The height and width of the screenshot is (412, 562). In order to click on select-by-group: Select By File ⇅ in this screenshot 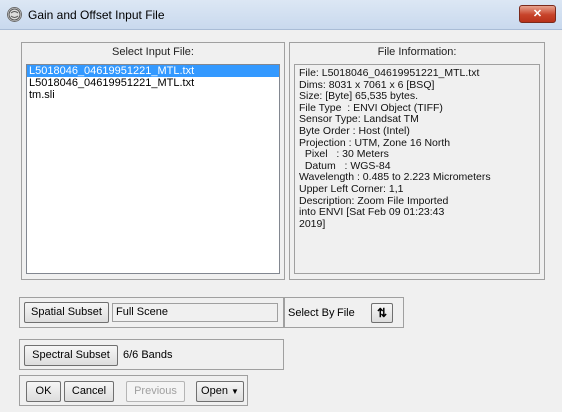, I will do `click(344, 312)`.